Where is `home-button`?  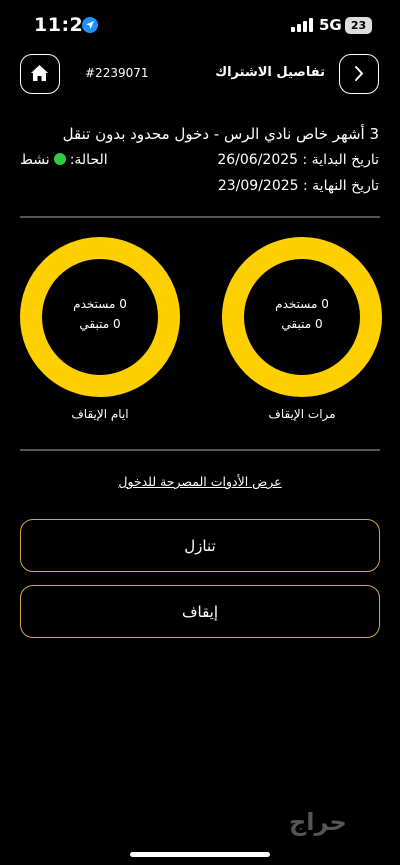
home-button is located at coordinates (40, 74).